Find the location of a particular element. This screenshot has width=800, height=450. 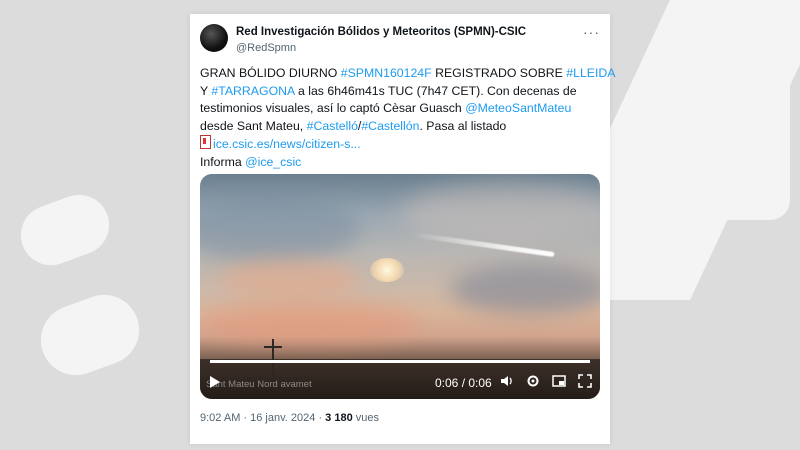

fireball-glow is located at coordinates (387, 270).